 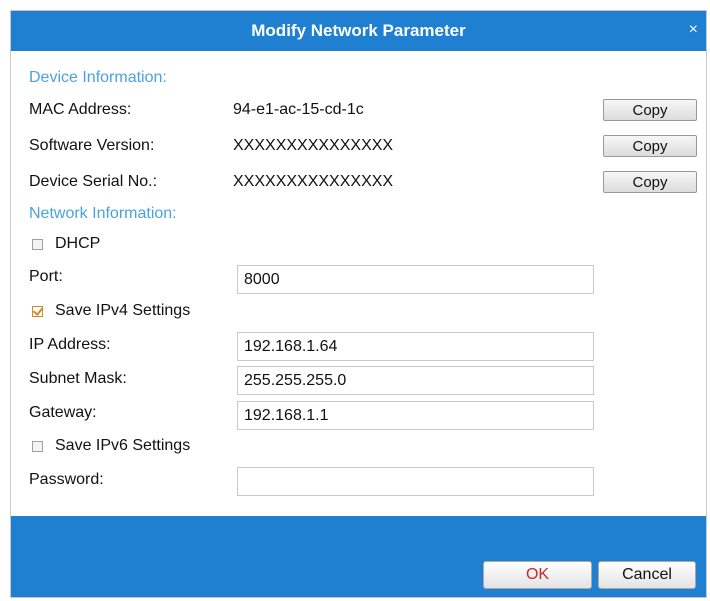 What do you see at coordinates (37, 446) in the screenshot?
I see `save-ipv6-checkbox` at bounding box center [37, 446].